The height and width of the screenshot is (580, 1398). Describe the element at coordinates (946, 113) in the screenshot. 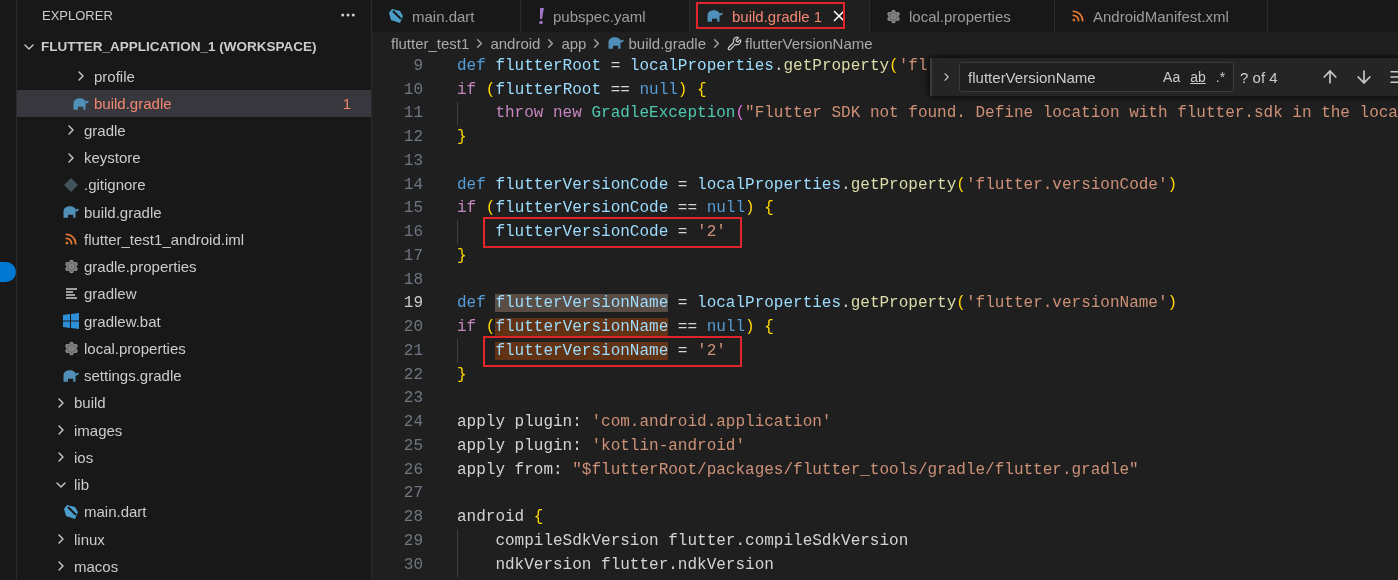

I see `code-line: throw new GradleException("Flutter SDK not found. Define location with flutter.sdk in the loca` at that location.